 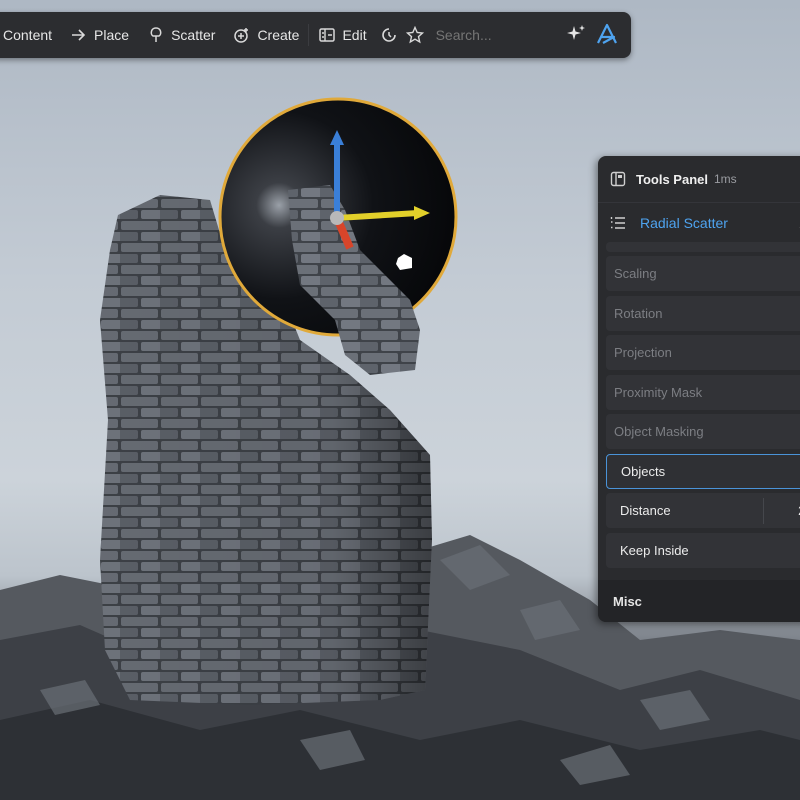 I want to click on toolbar-item-edit: Edit, so click(x=342, y=35).